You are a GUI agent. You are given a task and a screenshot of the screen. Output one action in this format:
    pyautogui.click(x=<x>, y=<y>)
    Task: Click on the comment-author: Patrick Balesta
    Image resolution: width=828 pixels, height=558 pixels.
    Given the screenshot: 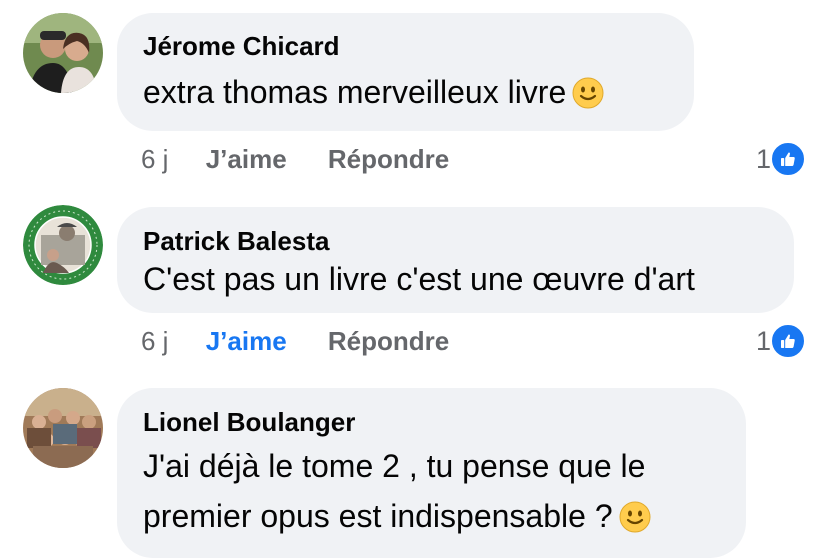 What is the action you would take?
    pyautogui.click(x=455, y=241)
    